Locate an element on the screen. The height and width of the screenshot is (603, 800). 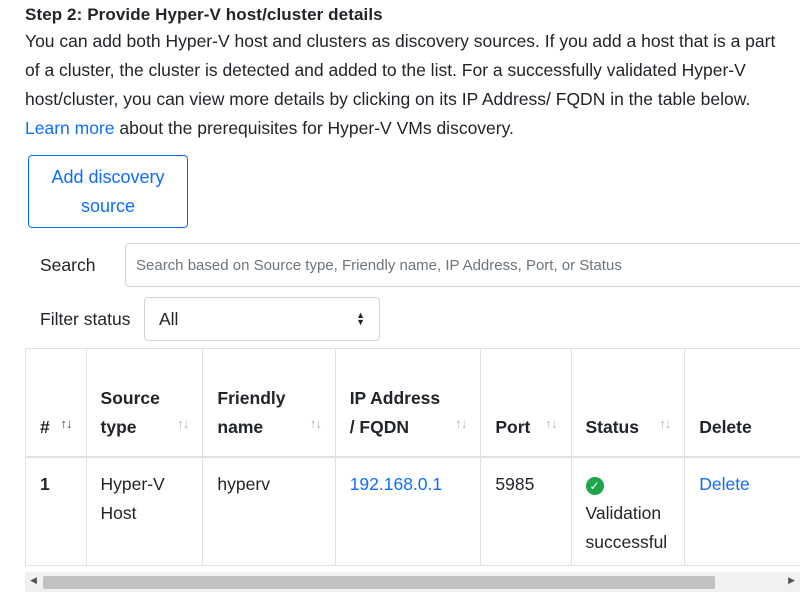
search-row: Search is located at coordinates (420, 265).